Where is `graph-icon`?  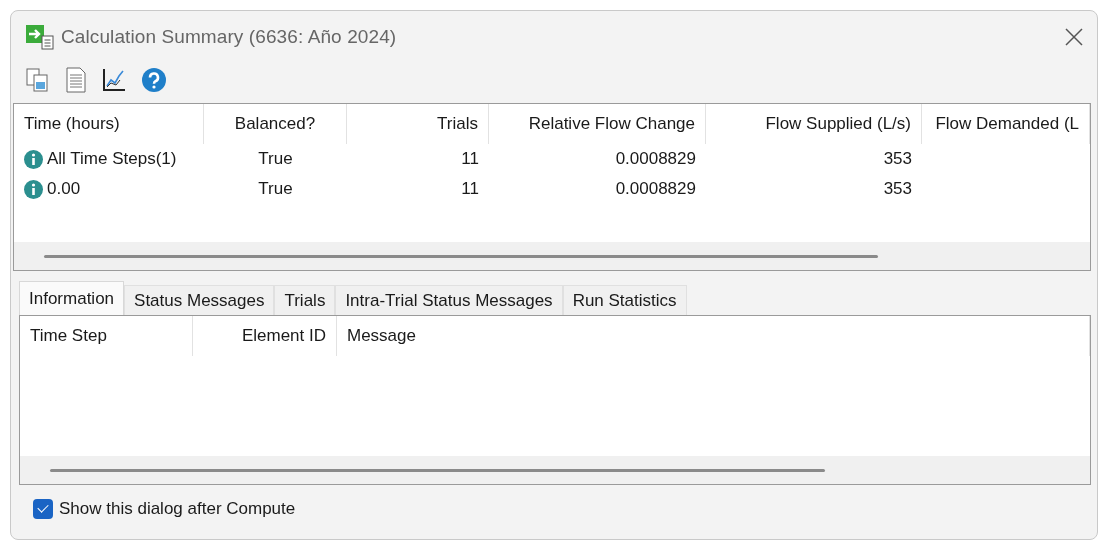 graph-icon is located at coordinates (114, 80).